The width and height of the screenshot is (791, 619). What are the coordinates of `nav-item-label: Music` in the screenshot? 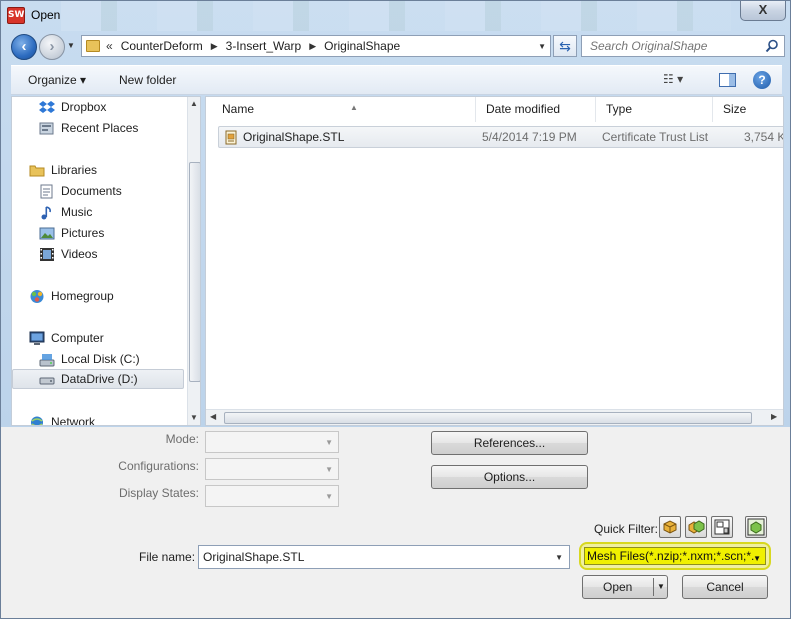 It's located at (77, 212).